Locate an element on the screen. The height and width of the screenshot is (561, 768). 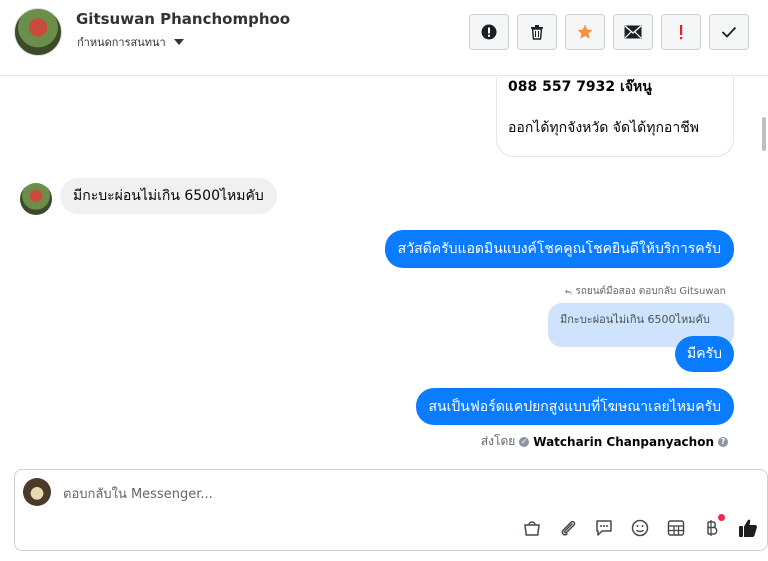
emoji-button is located at coordinates (640, 528).